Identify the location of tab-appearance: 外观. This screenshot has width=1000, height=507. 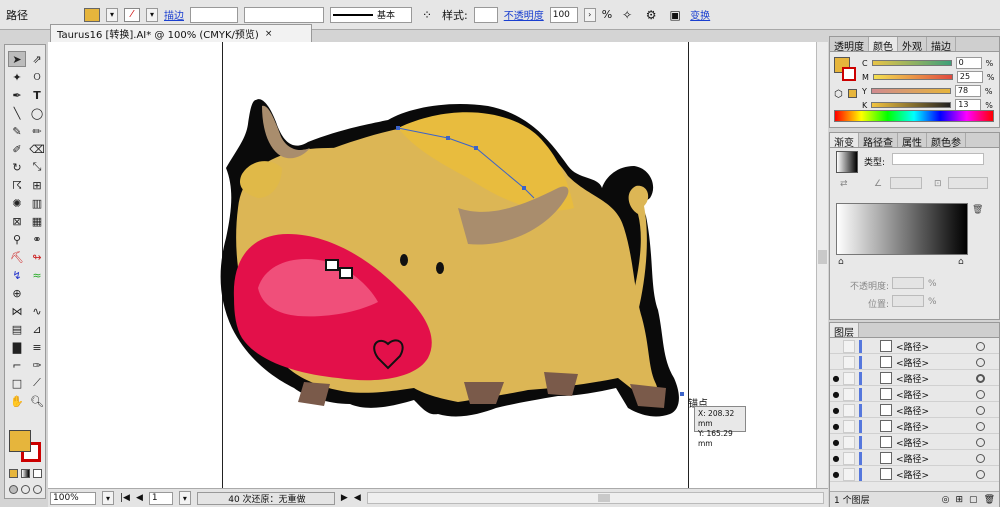
(912, 45).